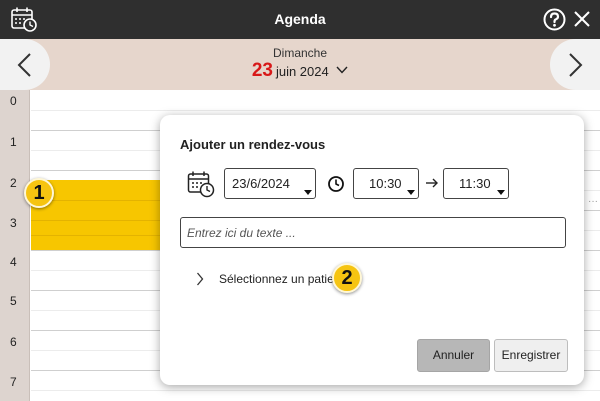 This screenshot has width=600, height=401. I want to click on hour-label: 3, so click(13, 223).